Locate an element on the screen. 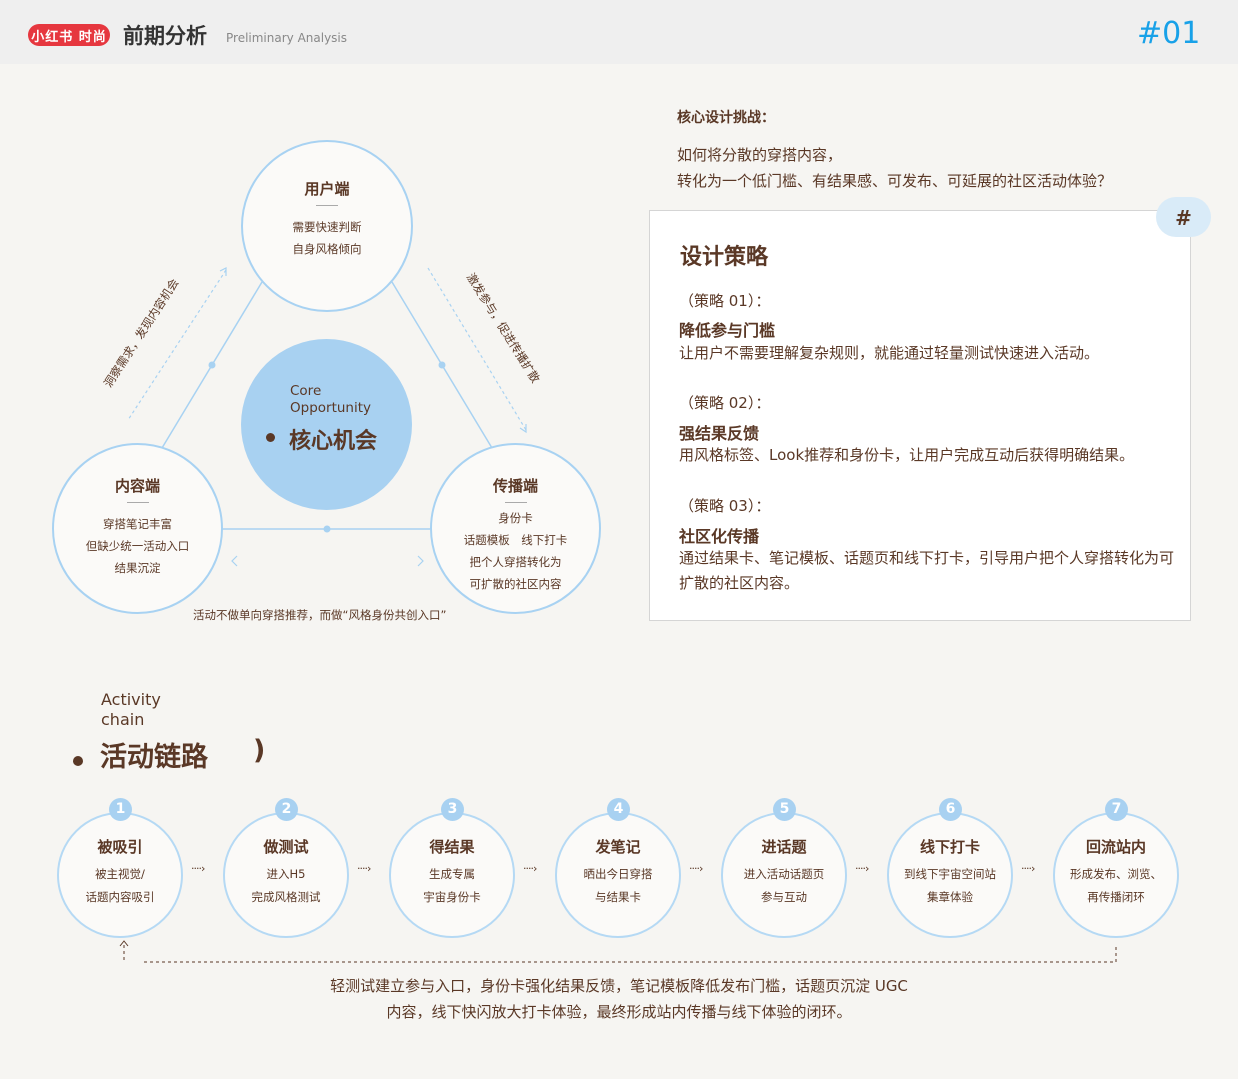 This screenshot has height=1079, width=1238. spread-side-line: 把个人穿搭转化为 is located at coordinates (515, 562).